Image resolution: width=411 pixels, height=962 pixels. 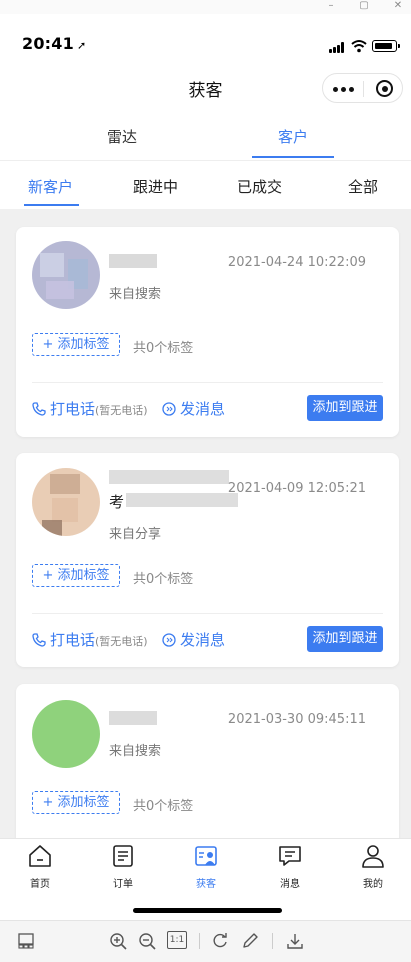 I want to click on viewer-toolbar: 1:1, so click(x=205, y=941).